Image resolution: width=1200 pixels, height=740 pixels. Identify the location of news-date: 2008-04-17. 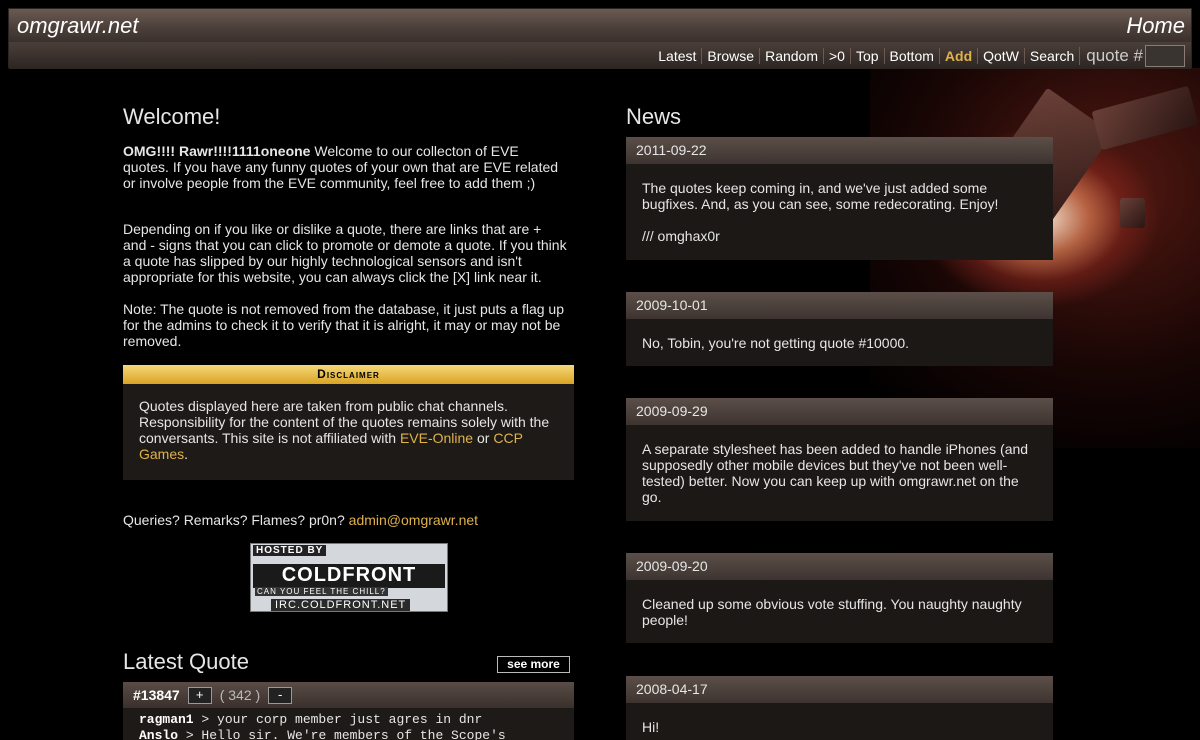
(839, 689).